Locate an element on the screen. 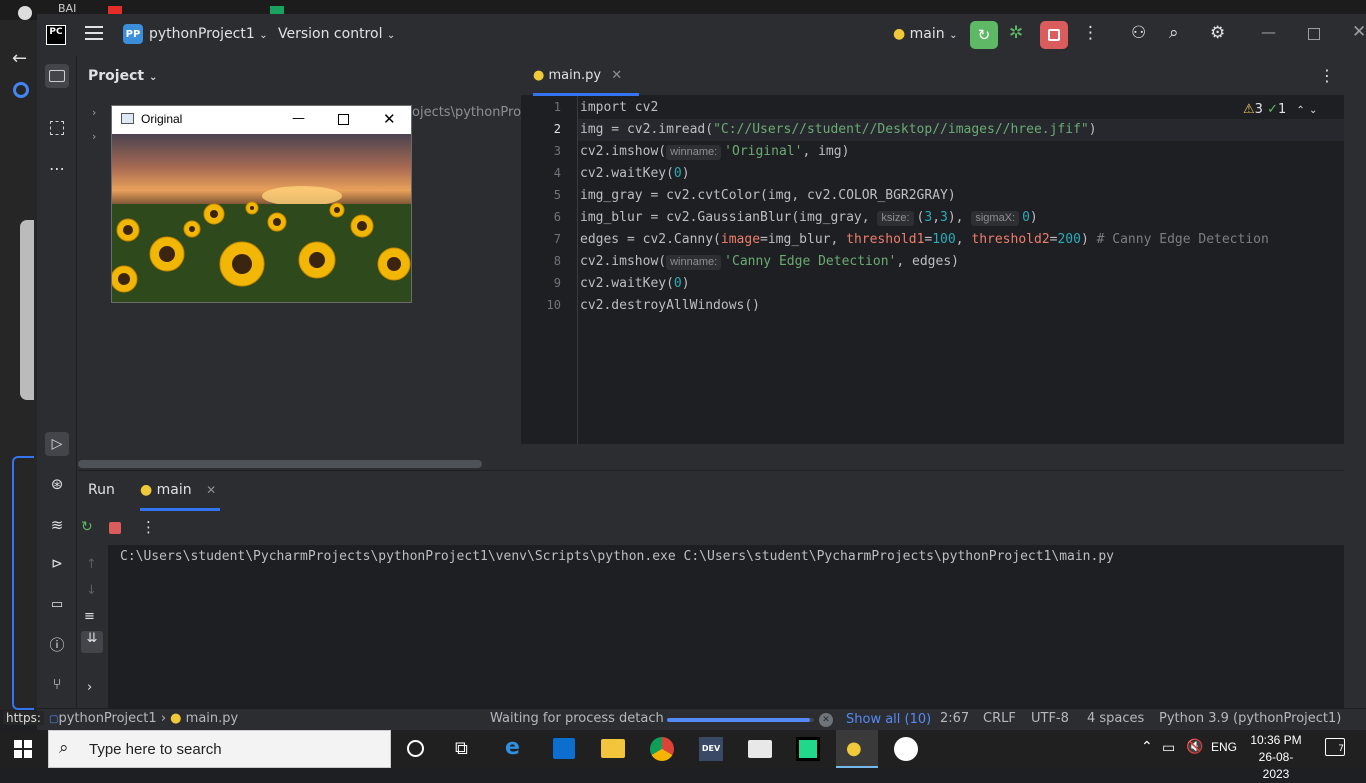  line-number: 3 is located at coordinates (557, 151).